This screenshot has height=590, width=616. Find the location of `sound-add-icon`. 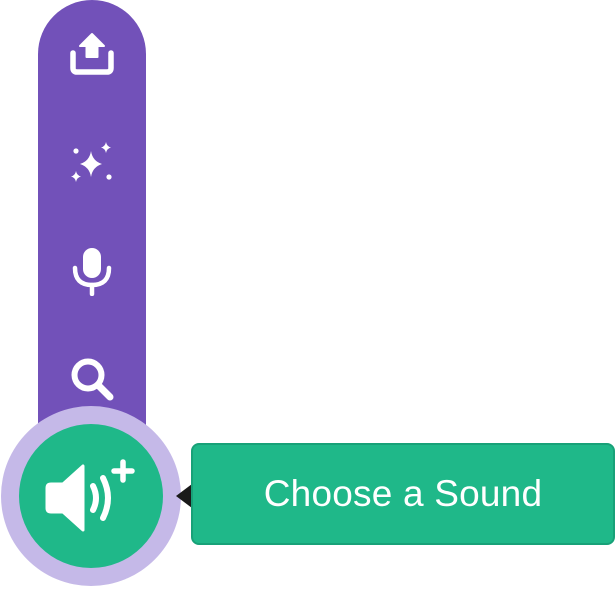

sound-add-icon is located at coordinates (90, 495).